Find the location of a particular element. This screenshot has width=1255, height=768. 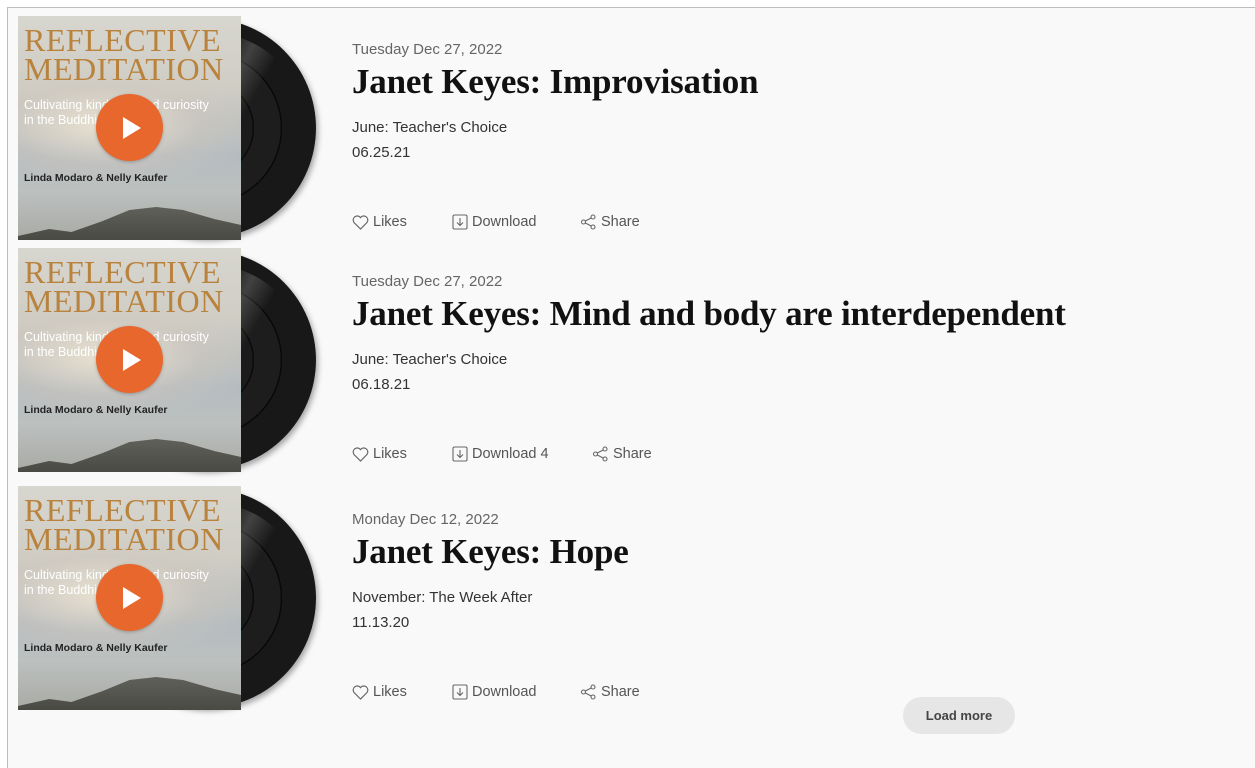

episode-code: 06.18.21 is located at coordinates (381, 384).